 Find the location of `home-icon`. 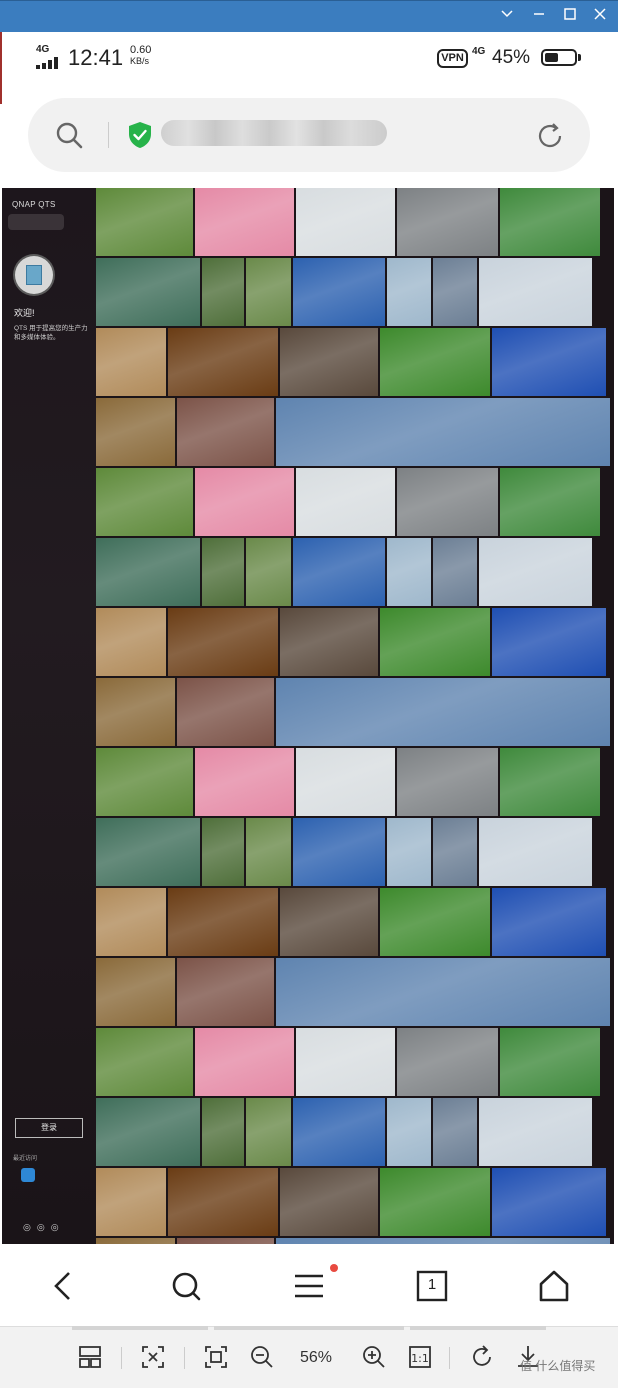

home-icon is located at coordinates (554, 1286).